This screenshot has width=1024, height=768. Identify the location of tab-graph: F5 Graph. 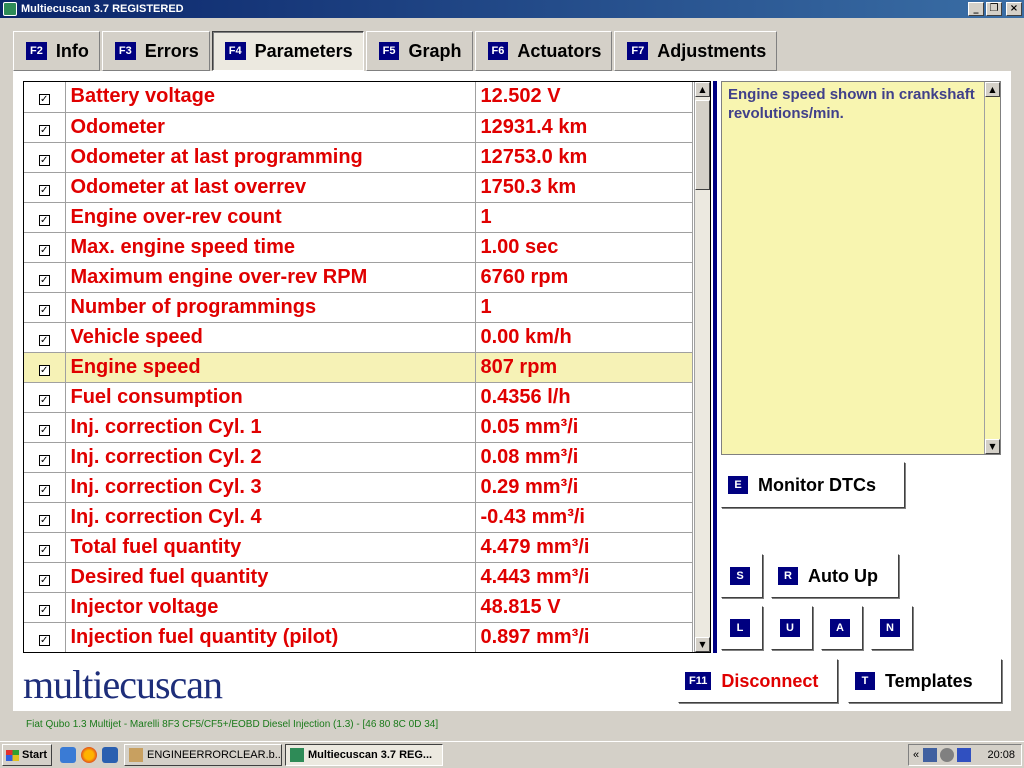
(419, 51).